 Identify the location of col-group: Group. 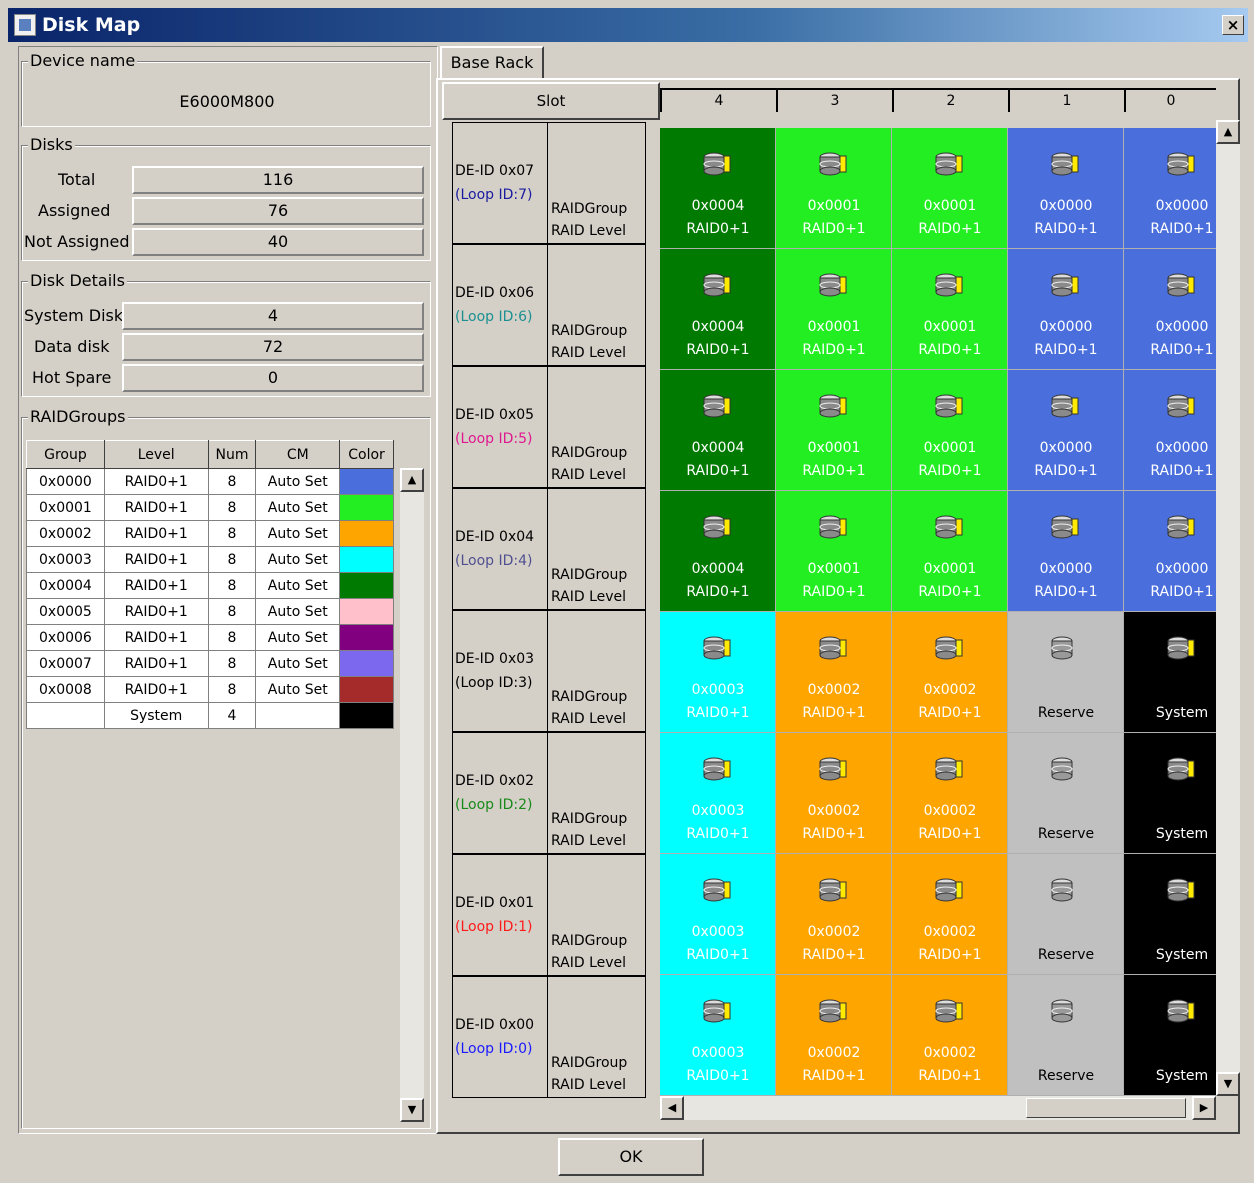
(65, 454).